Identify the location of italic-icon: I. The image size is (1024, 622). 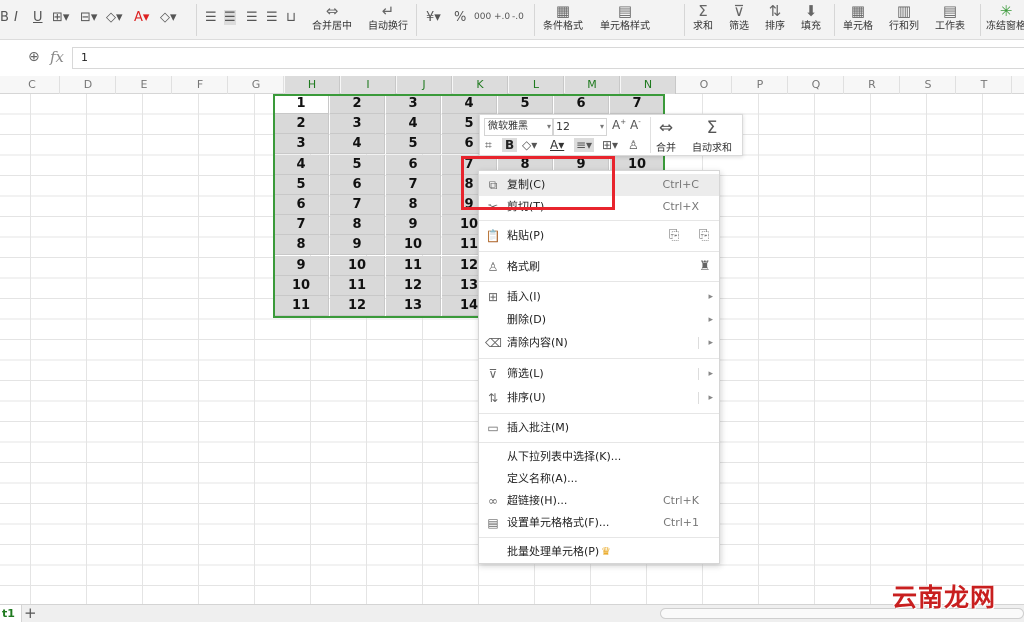
(16, 17).